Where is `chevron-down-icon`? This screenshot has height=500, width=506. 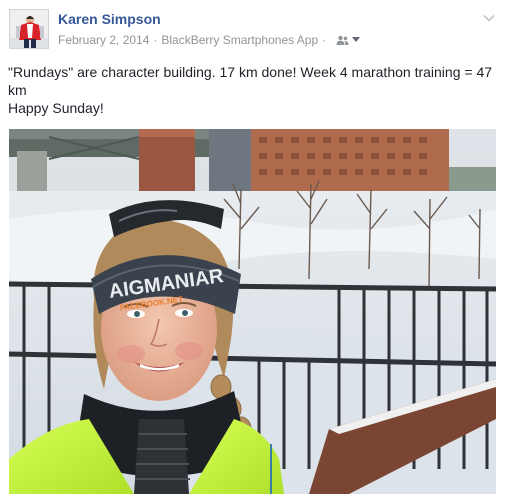 chevron-down-icon is located at coordinates (489, 18).